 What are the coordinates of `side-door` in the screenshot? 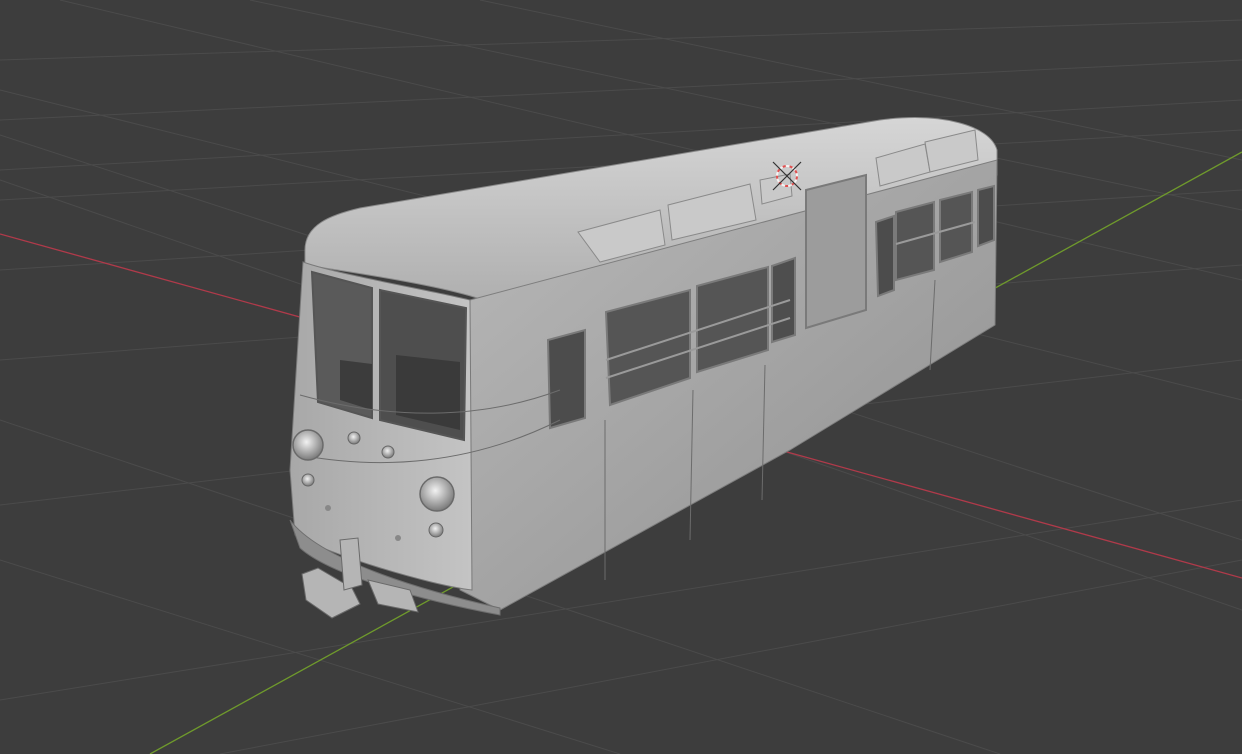 It's located at (836, 251).